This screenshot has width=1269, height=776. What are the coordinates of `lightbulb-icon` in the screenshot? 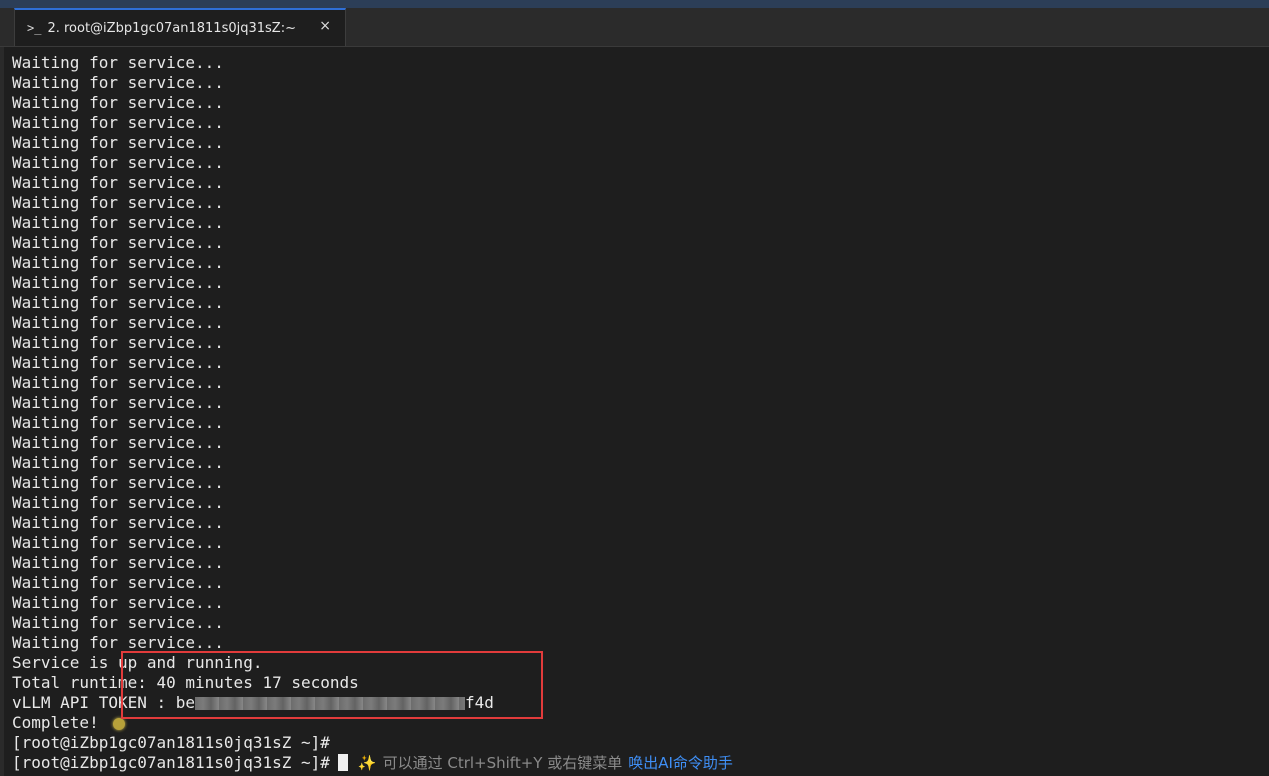 It's located at (118, 723).